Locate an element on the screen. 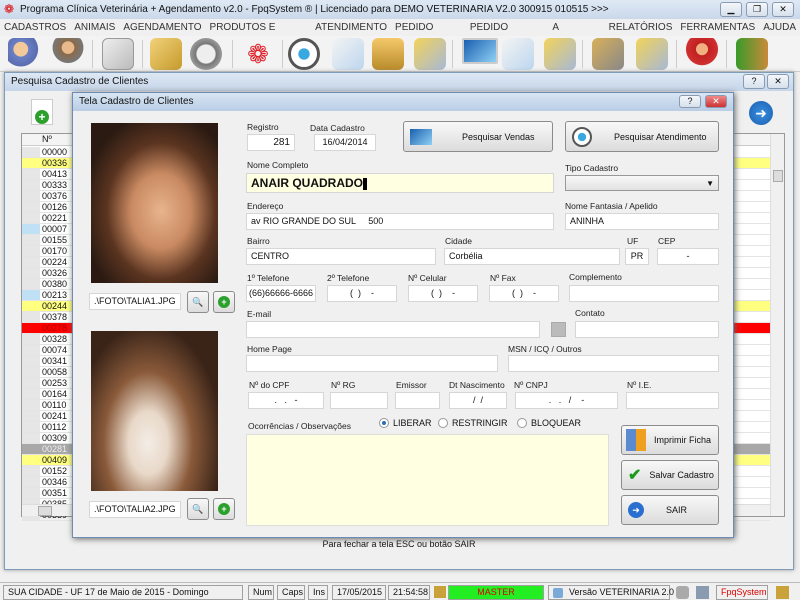 This screenshot has height=600, width=800. fantasia-field: ANINHA is located at coordinates (642, 221).